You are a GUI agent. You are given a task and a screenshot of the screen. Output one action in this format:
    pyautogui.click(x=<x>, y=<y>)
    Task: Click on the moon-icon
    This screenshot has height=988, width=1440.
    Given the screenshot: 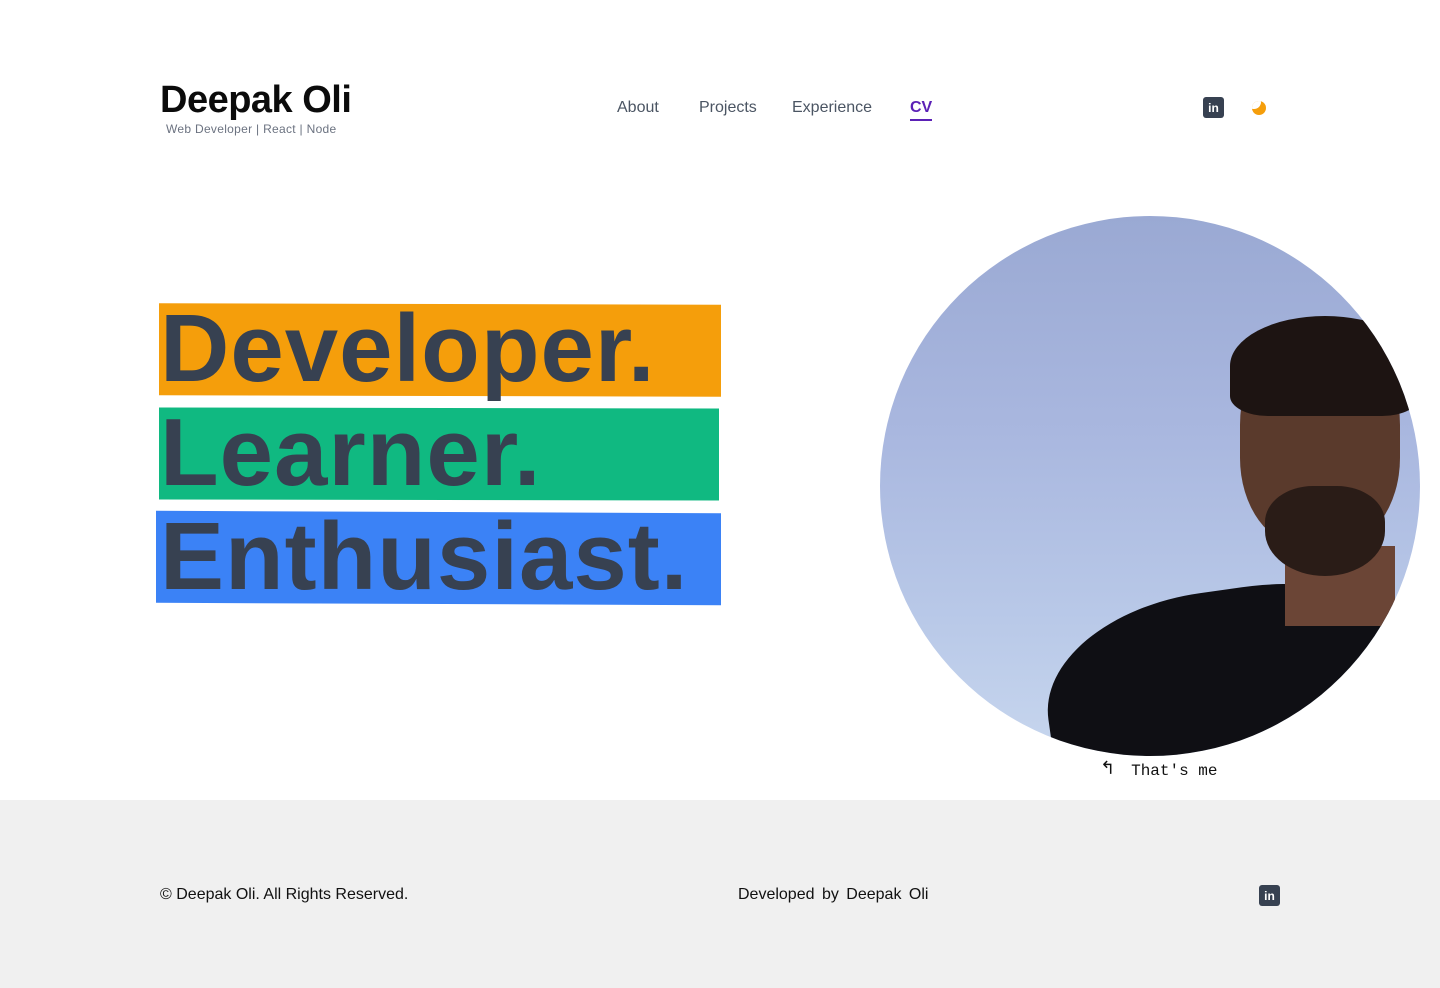 What is the action you would take?
    pyautogui.click(x=1259, y=108)
    